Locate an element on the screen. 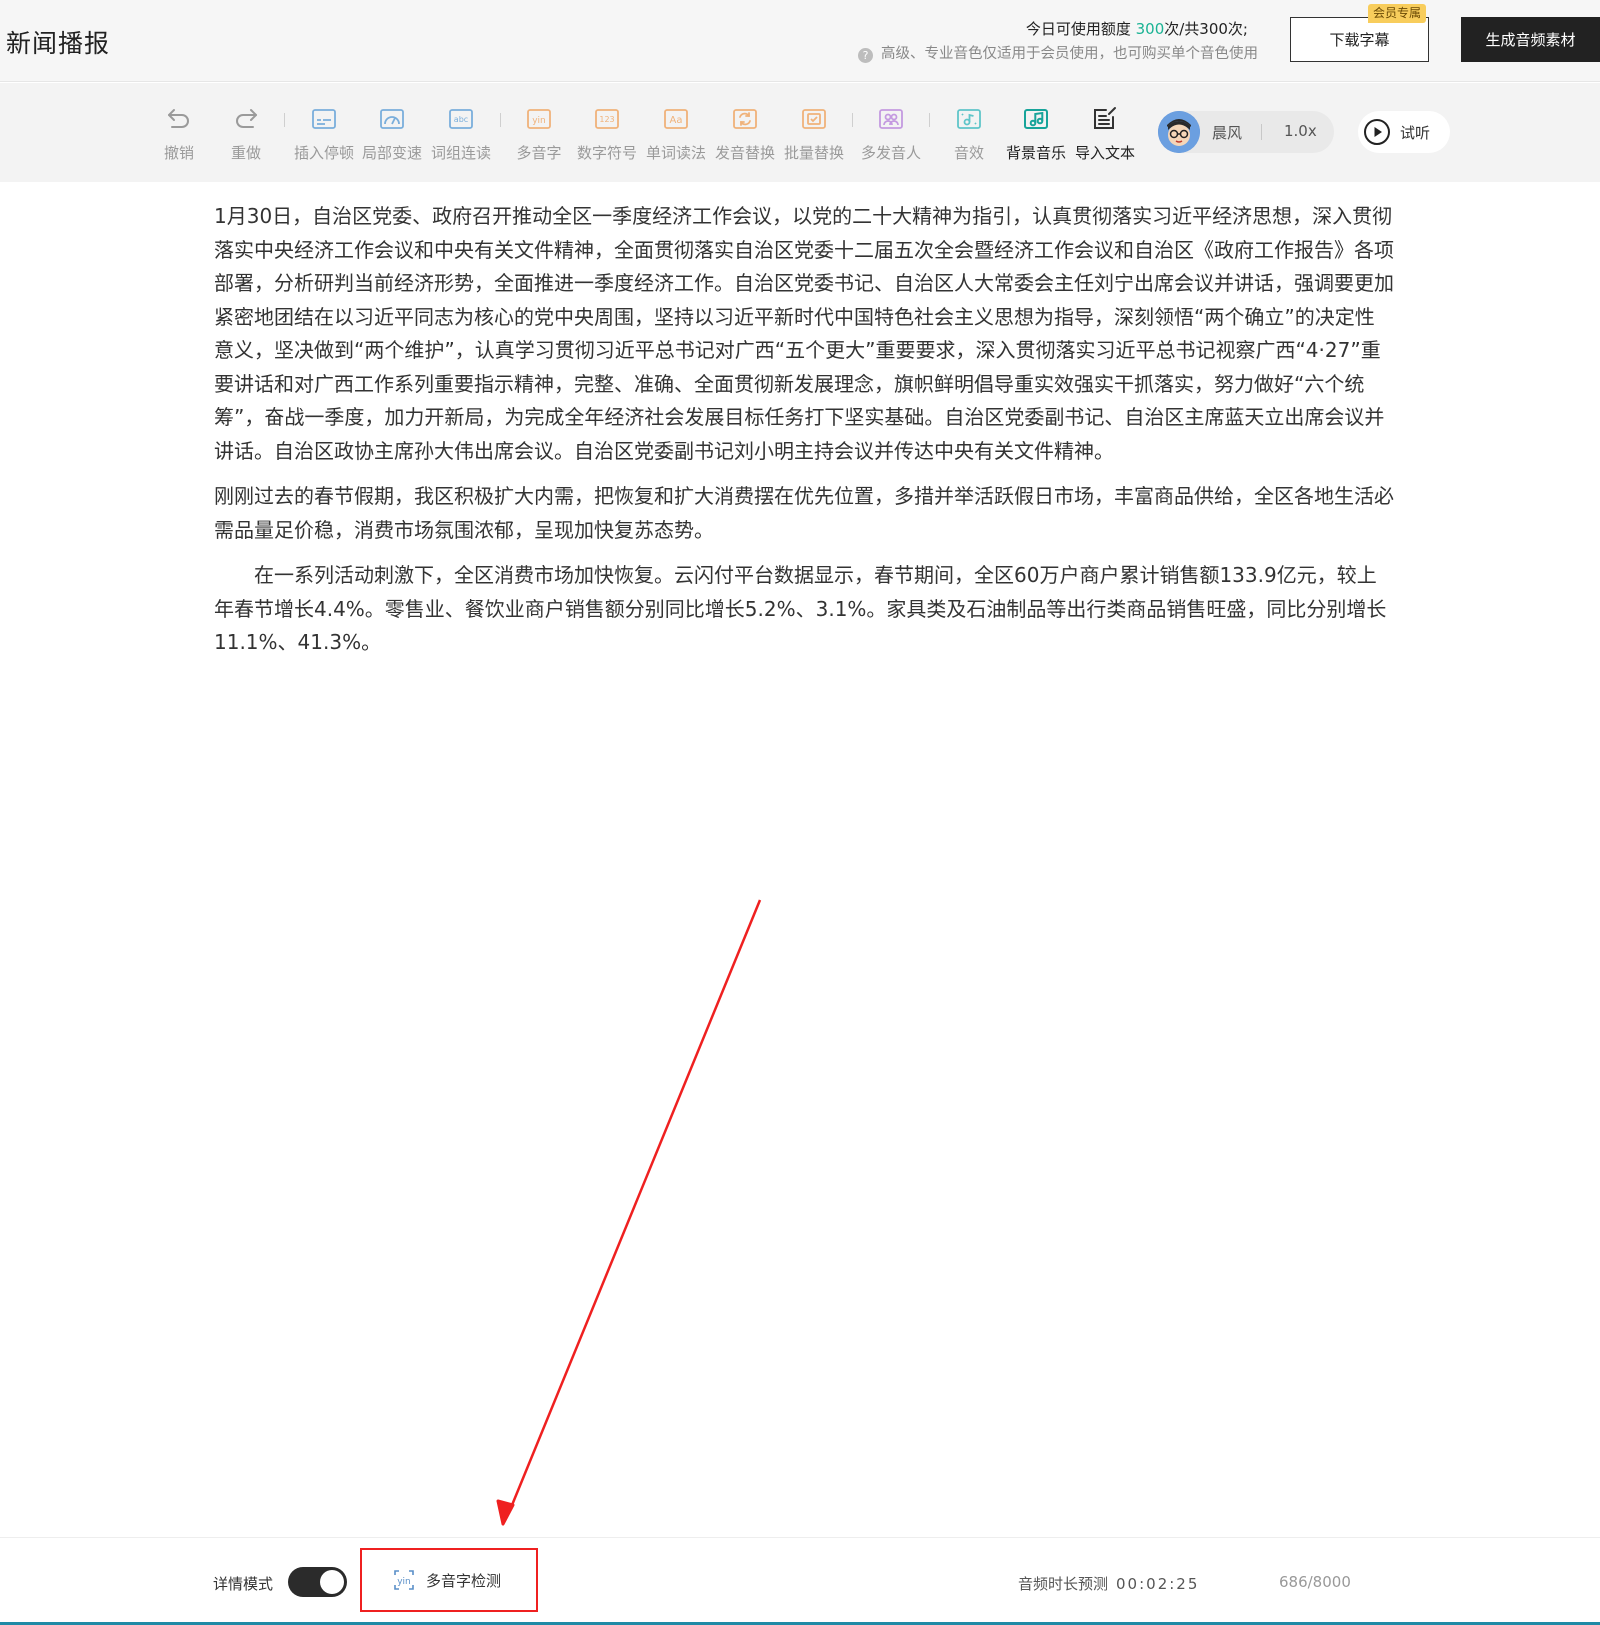 This screenshot has width=1600, height=1625. page-title: 新闻播报 is located at coordinates (58, 43).